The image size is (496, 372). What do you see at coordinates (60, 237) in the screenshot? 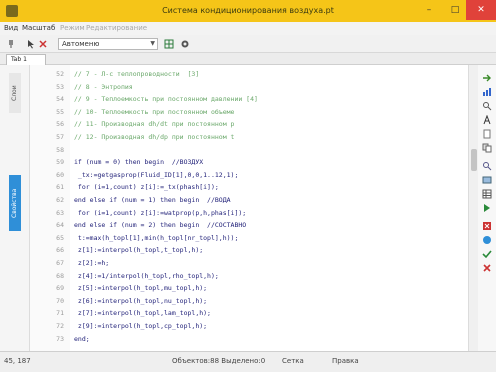
I see `line-number: 65` at bounding box center [60, 237].